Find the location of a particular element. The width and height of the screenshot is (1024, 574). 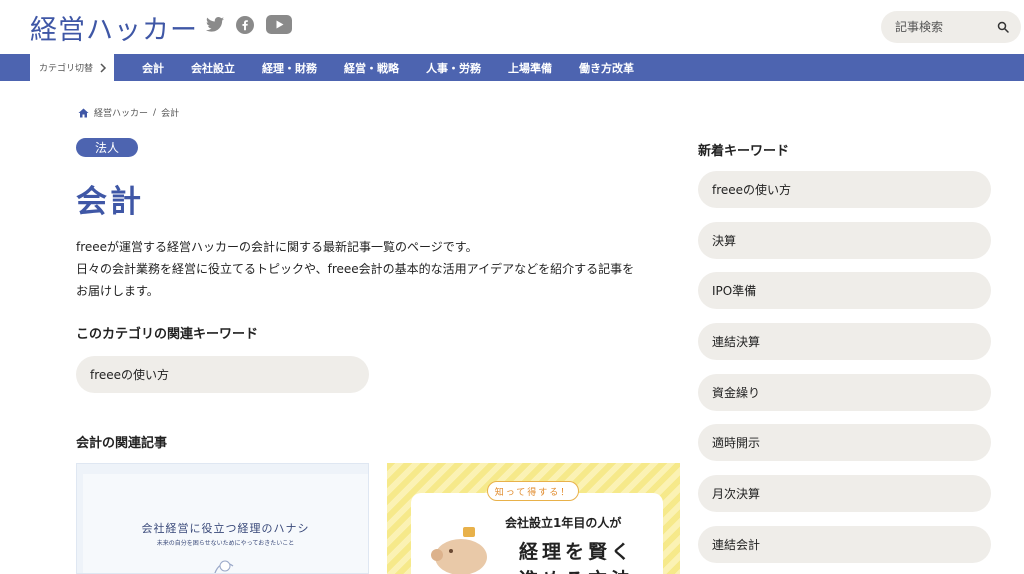

category-switch-label: カテゴリ切替 is located at coordinates (66, 69).